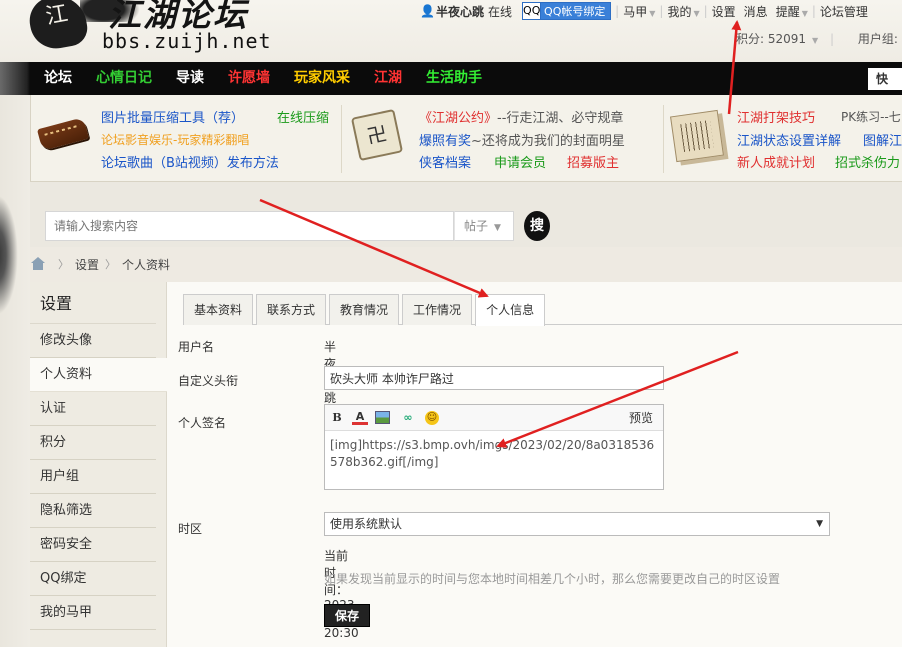  Describe the element at coordinates (427, 11) in the screenshot. I see `user-icon: 👤` at that location.